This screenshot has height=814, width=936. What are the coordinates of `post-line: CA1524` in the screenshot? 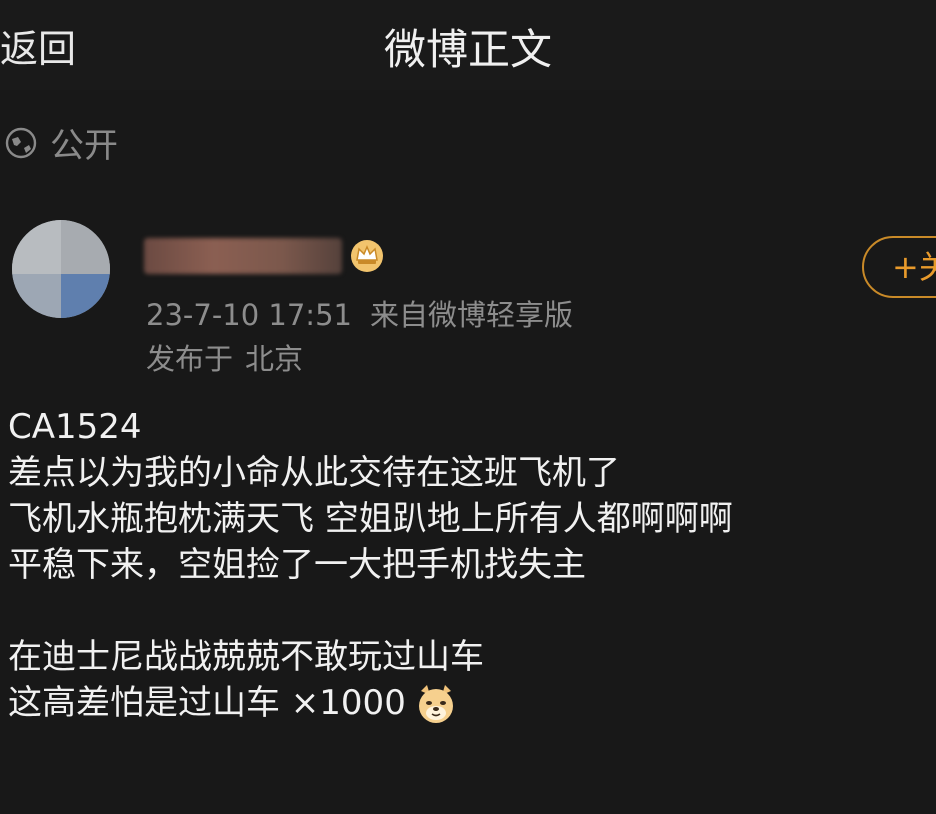 It's located at (75, 427).